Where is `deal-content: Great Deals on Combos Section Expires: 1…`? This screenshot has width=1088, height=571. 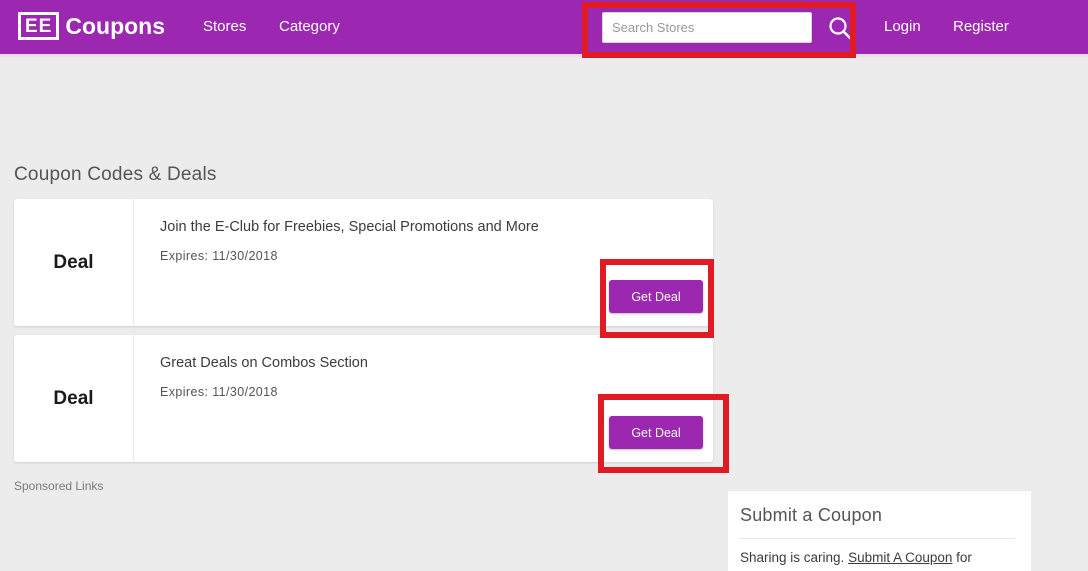
deal-content: Great Deals on Combos Section Expires: 1… is located at coordinates (423, 398).